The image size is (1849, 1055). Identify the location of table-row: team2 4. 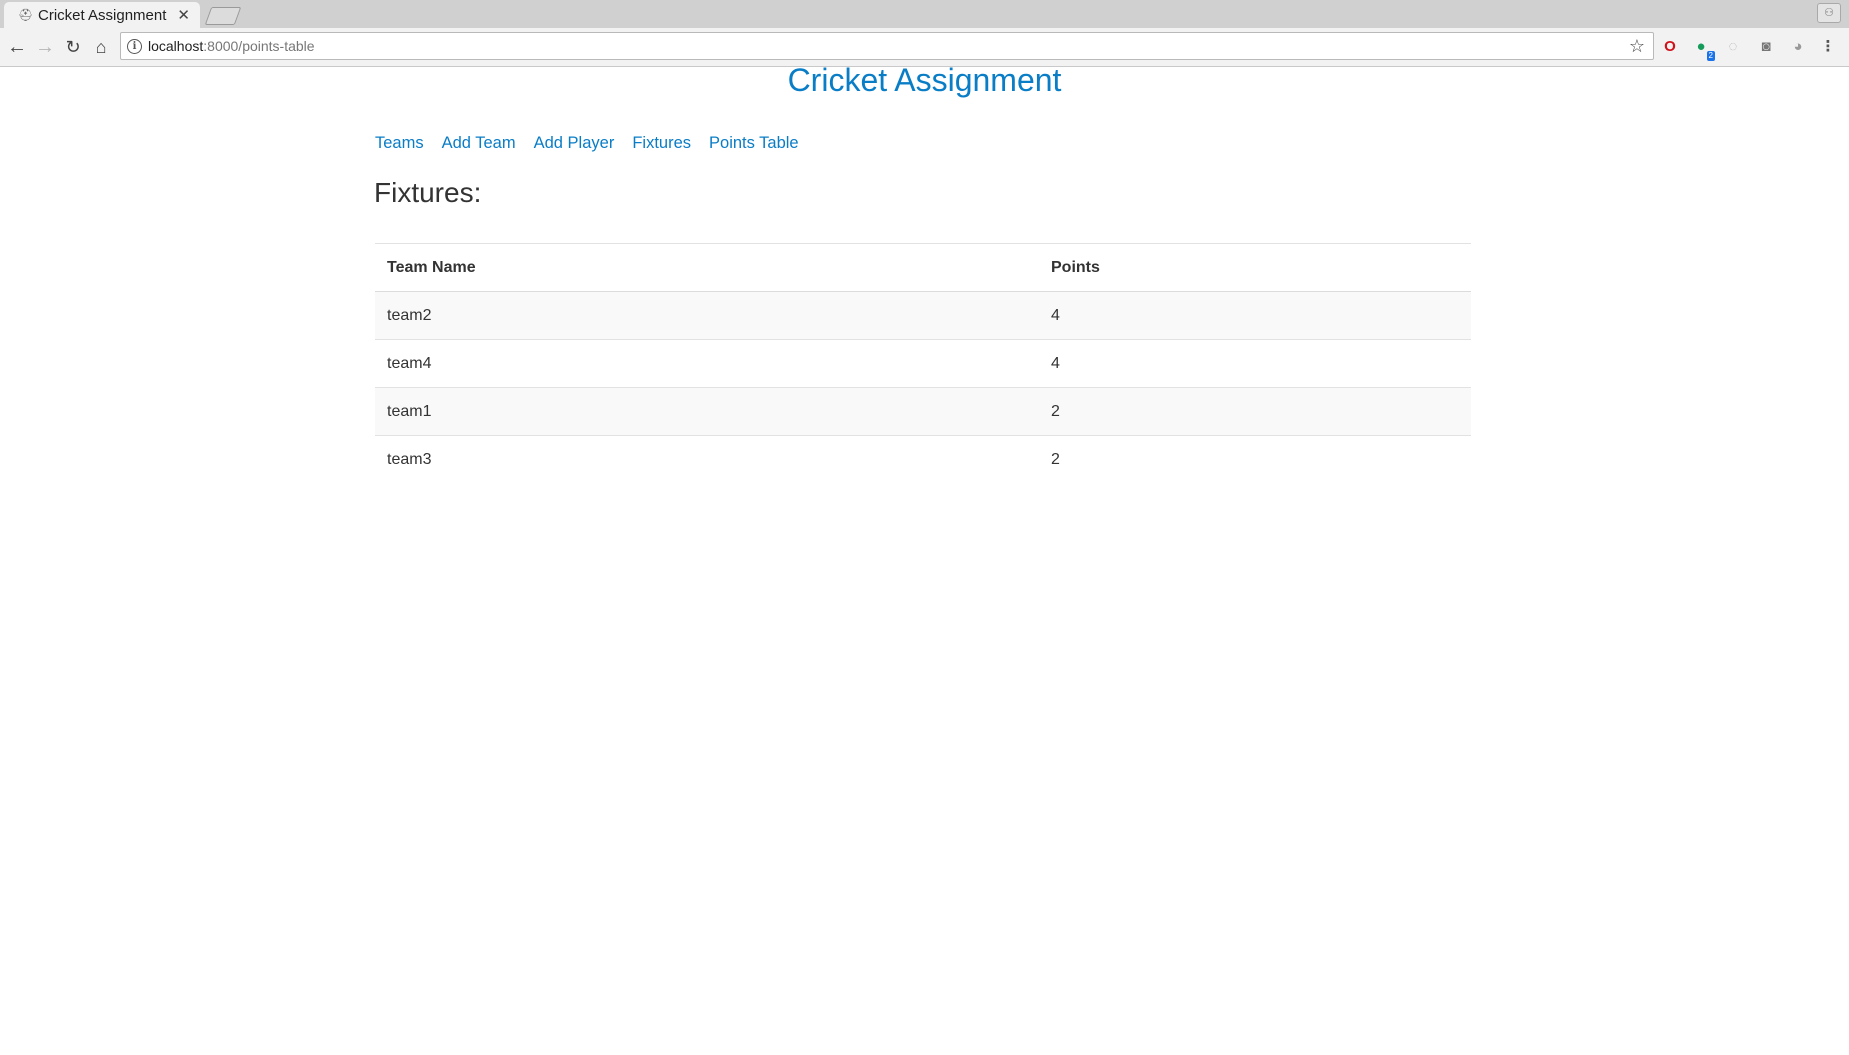
(923, 315).